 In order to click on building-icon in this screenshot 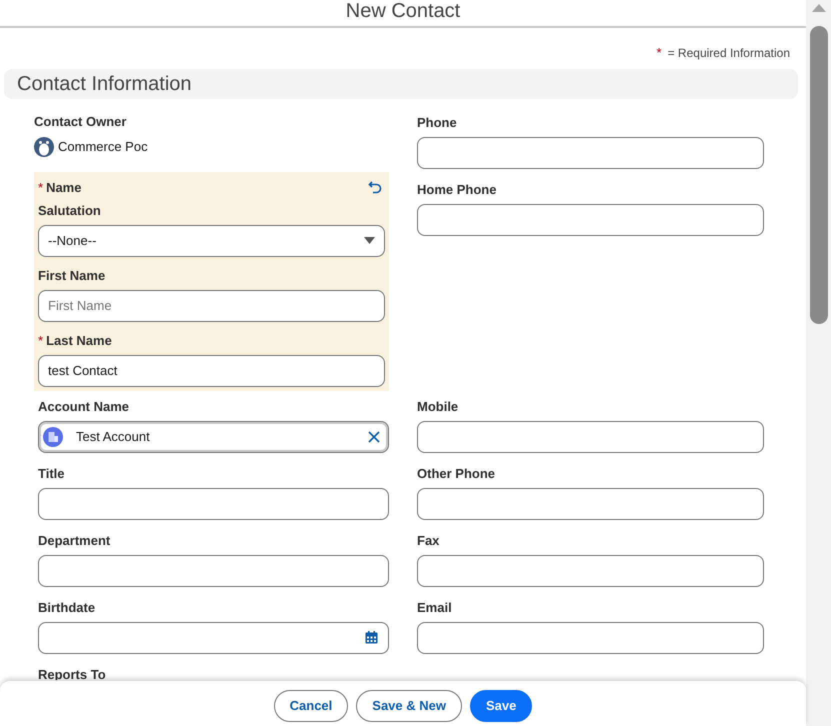, I will do `click(53, 436)`.